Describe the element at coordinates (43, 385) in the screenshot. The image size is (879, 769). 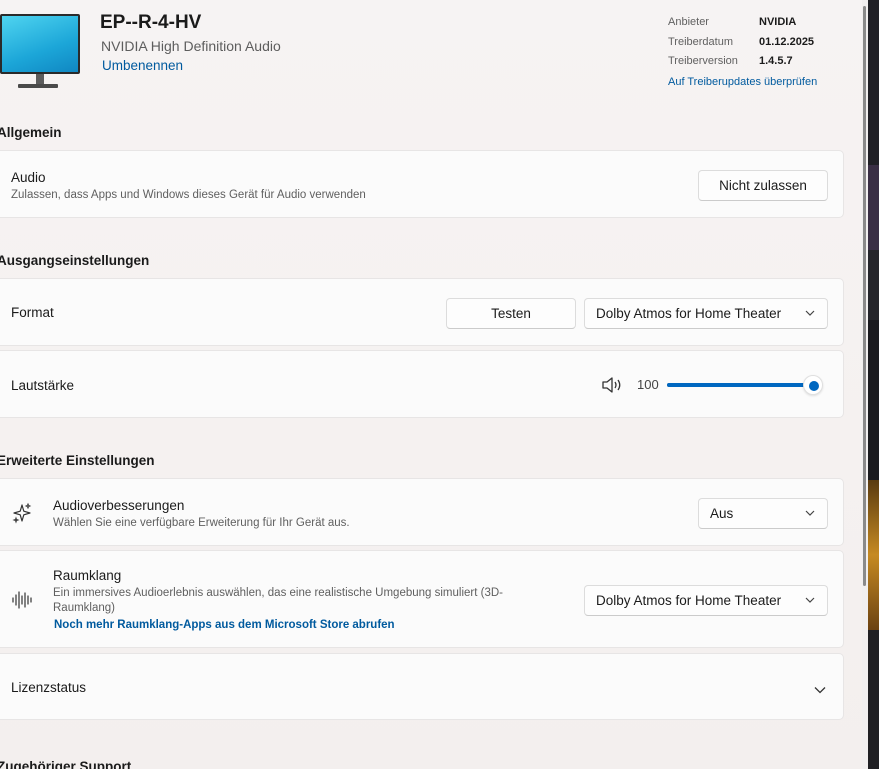
I see `volume-label: Lautstärke` at that location.